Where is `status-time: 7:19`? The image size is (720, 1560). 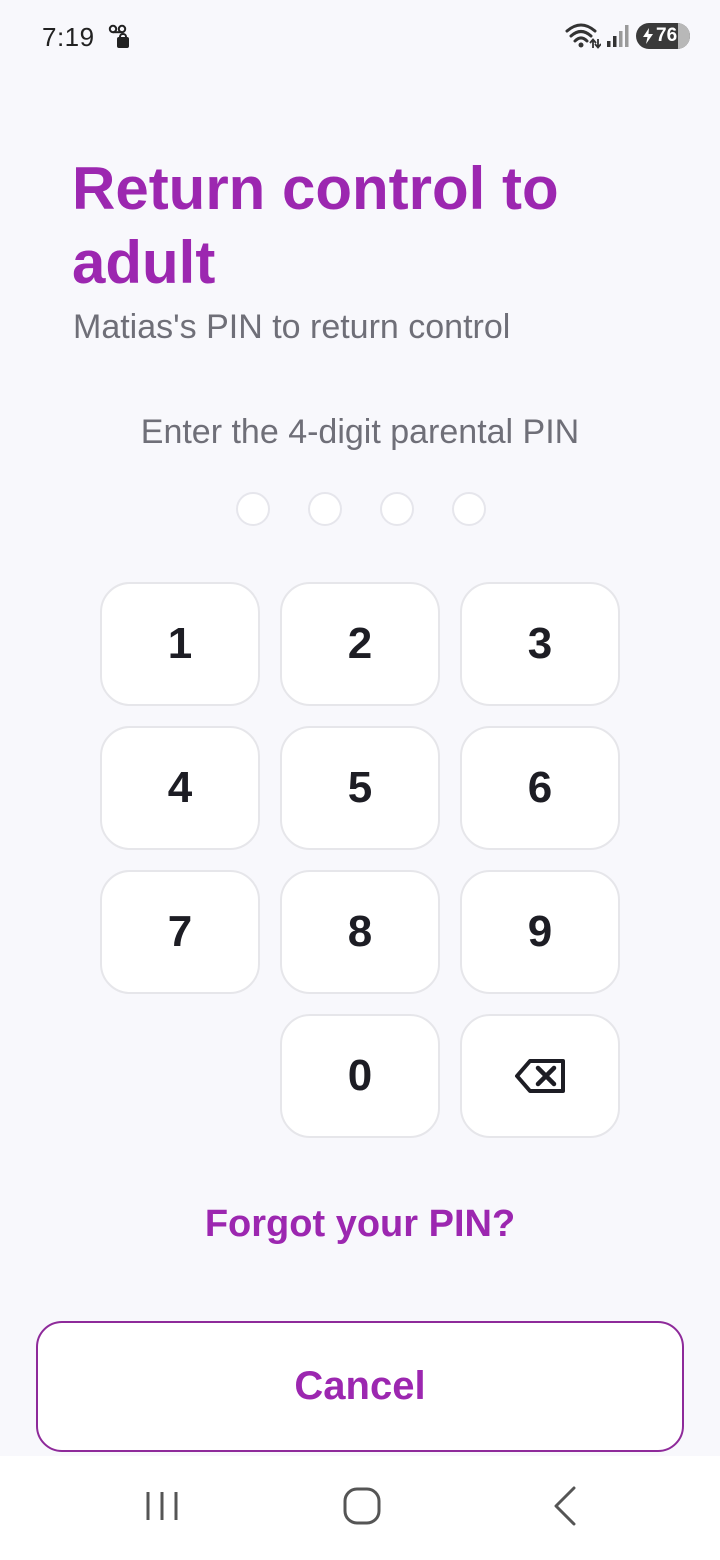 status-time: 7:19 is located at coordinates (68, 37).